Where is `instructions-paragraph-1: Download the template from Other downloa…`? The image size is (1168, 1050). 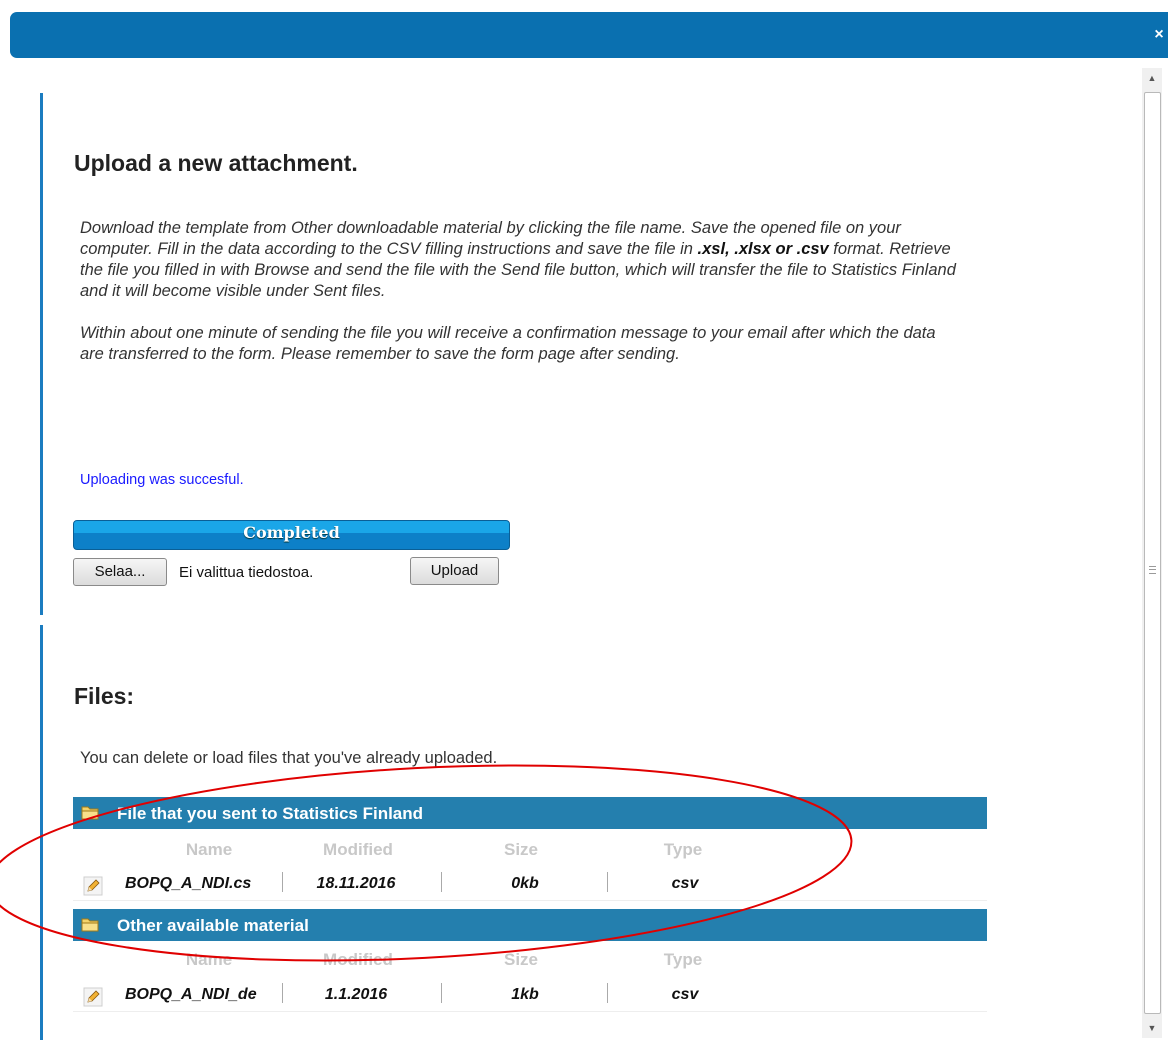 instructions-paragraph-1: Download the template from Other downloa… is located at coordinates (518, 259).